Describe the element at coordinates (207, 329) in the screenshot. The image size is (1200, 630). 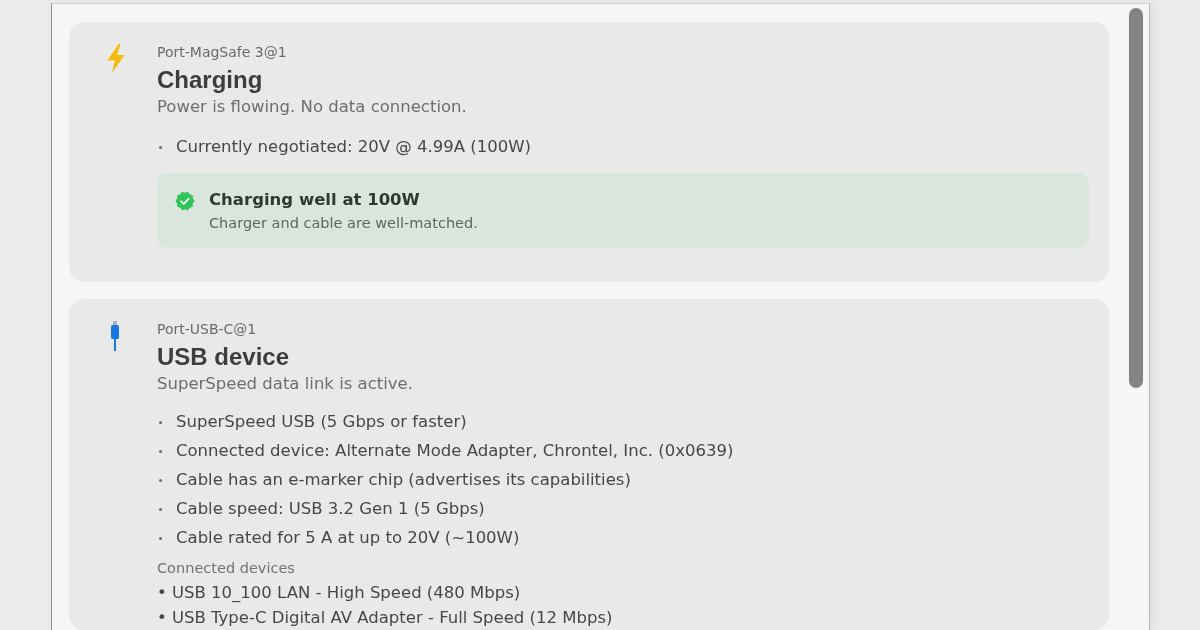
I see `port-name: Port-USB-C@1` at that location.